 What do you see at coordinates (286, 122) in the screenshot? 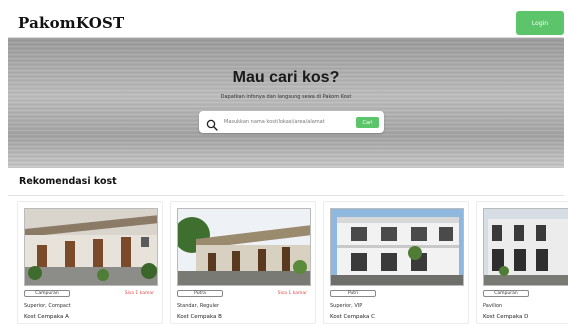
I see `search-input` at bounding box center [286, 122].